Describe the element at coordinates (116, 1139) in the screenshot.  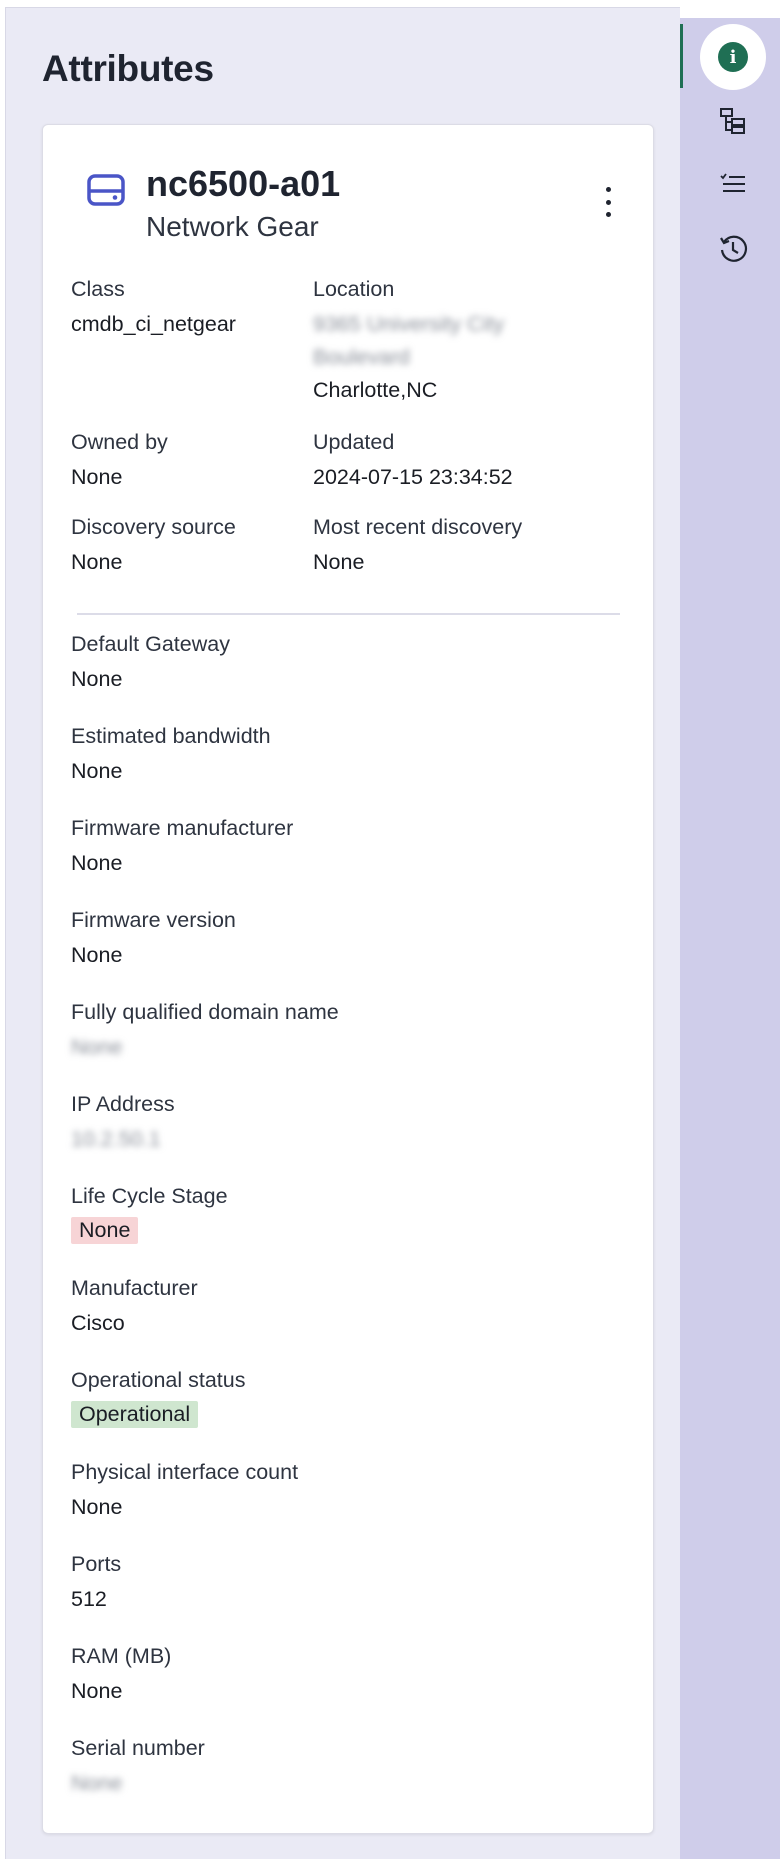
I see `ip-address-value: 10.2.50.1` at that location.